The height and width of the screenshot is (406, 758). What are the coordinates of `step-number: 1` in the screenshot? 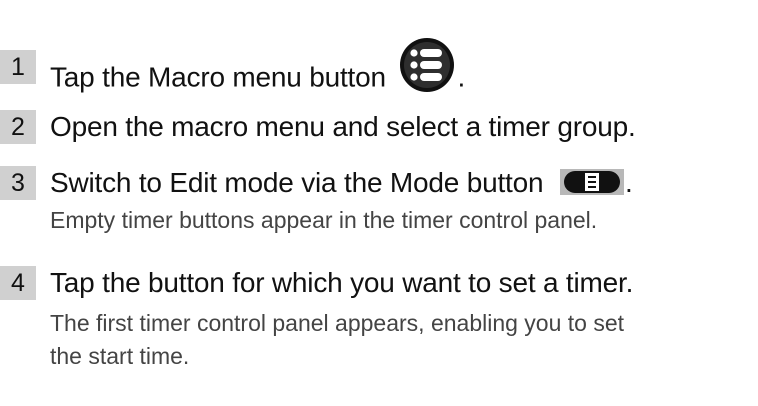 It's located at (18, 67).